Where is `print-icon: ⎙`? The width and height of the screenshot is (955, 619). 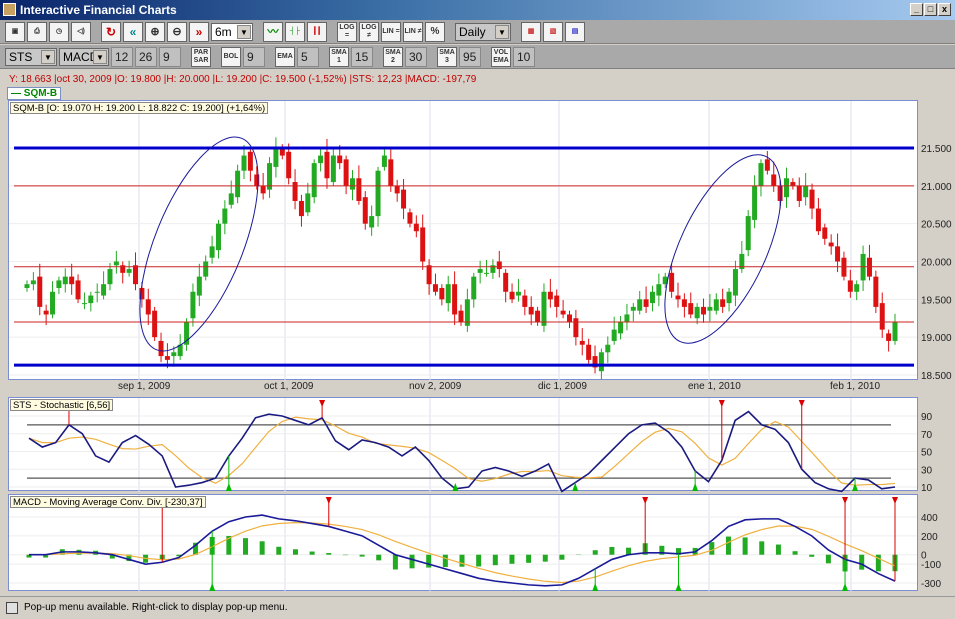 print-icon: ⎙ is located at coordinates (37, 31).